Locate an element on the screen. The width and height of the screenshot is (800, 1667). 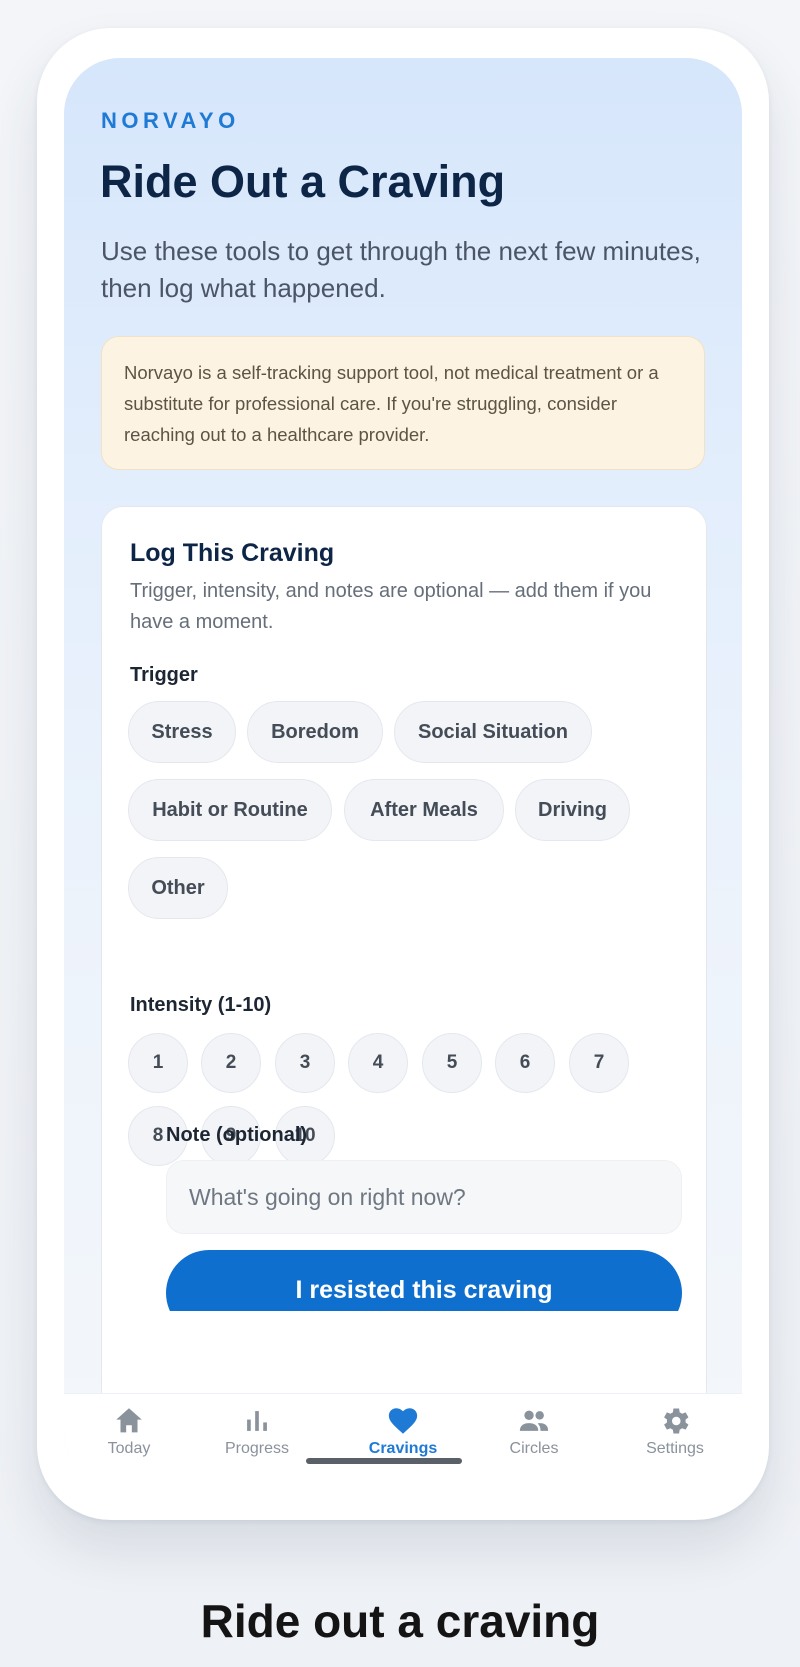
bottom-tab-bar: Today Progress Cravings Circles Settings is located at coordinates (403, 1440).